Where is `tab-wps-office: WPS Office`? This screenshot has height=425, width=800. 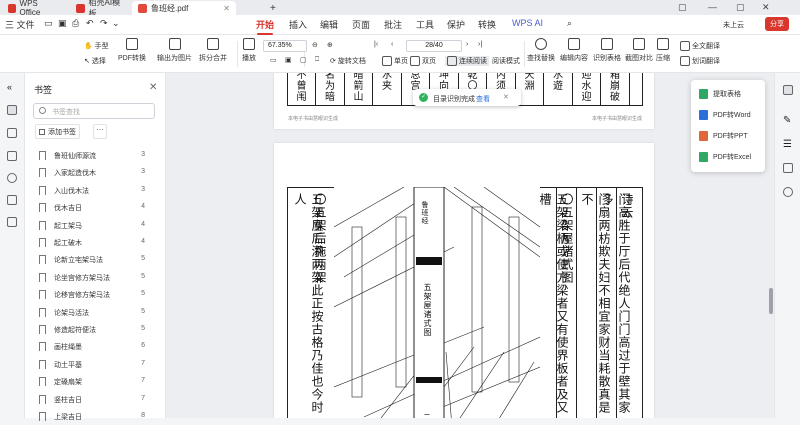 tab-wps-office: WPS Office is located at coordinates (31, 8).